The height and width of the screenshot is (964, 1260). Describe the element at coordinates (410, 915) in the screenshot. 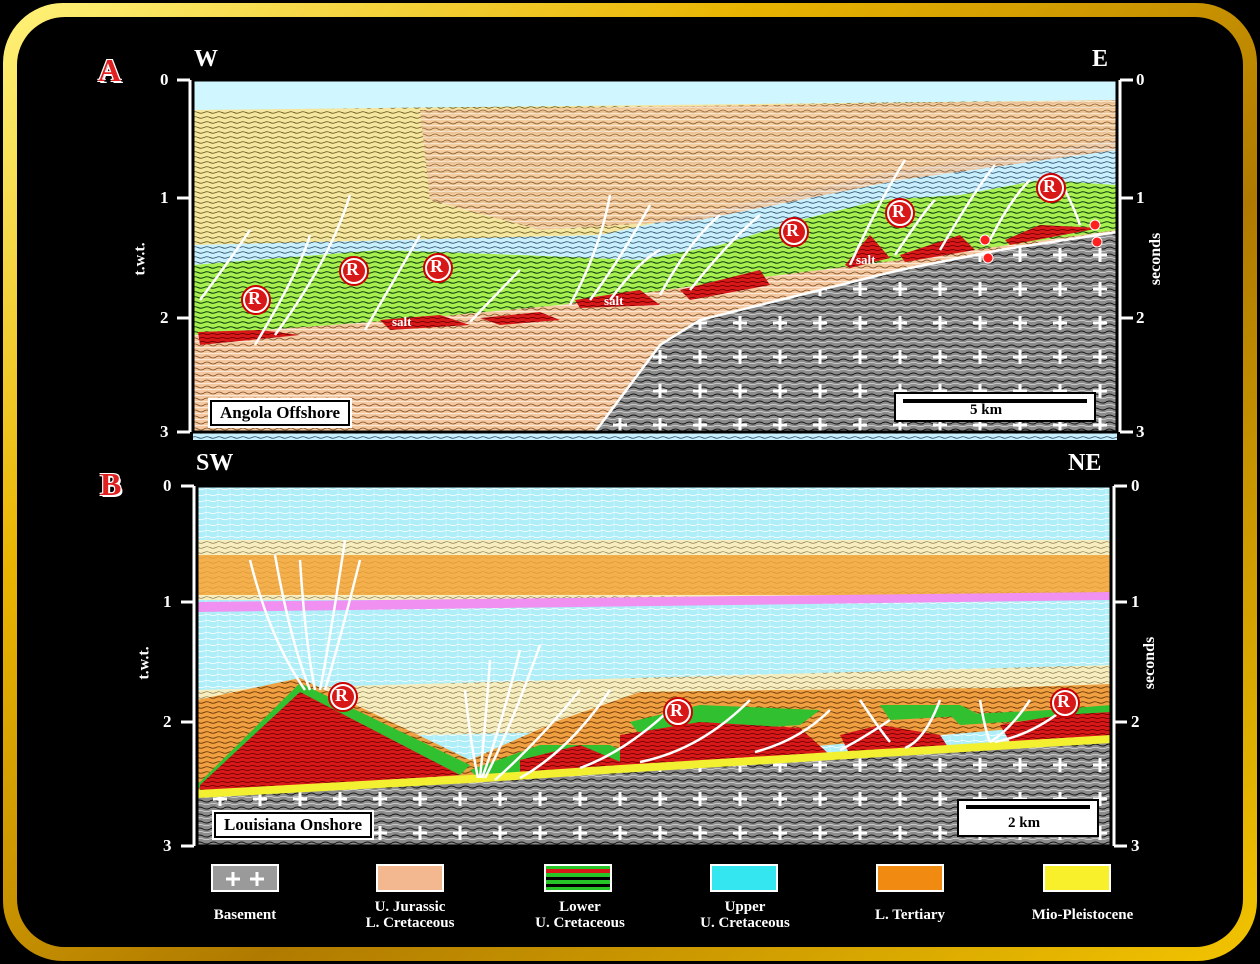

I see `legend-label-jurassic: U. Jurassic L. Cretaceous` at that location.